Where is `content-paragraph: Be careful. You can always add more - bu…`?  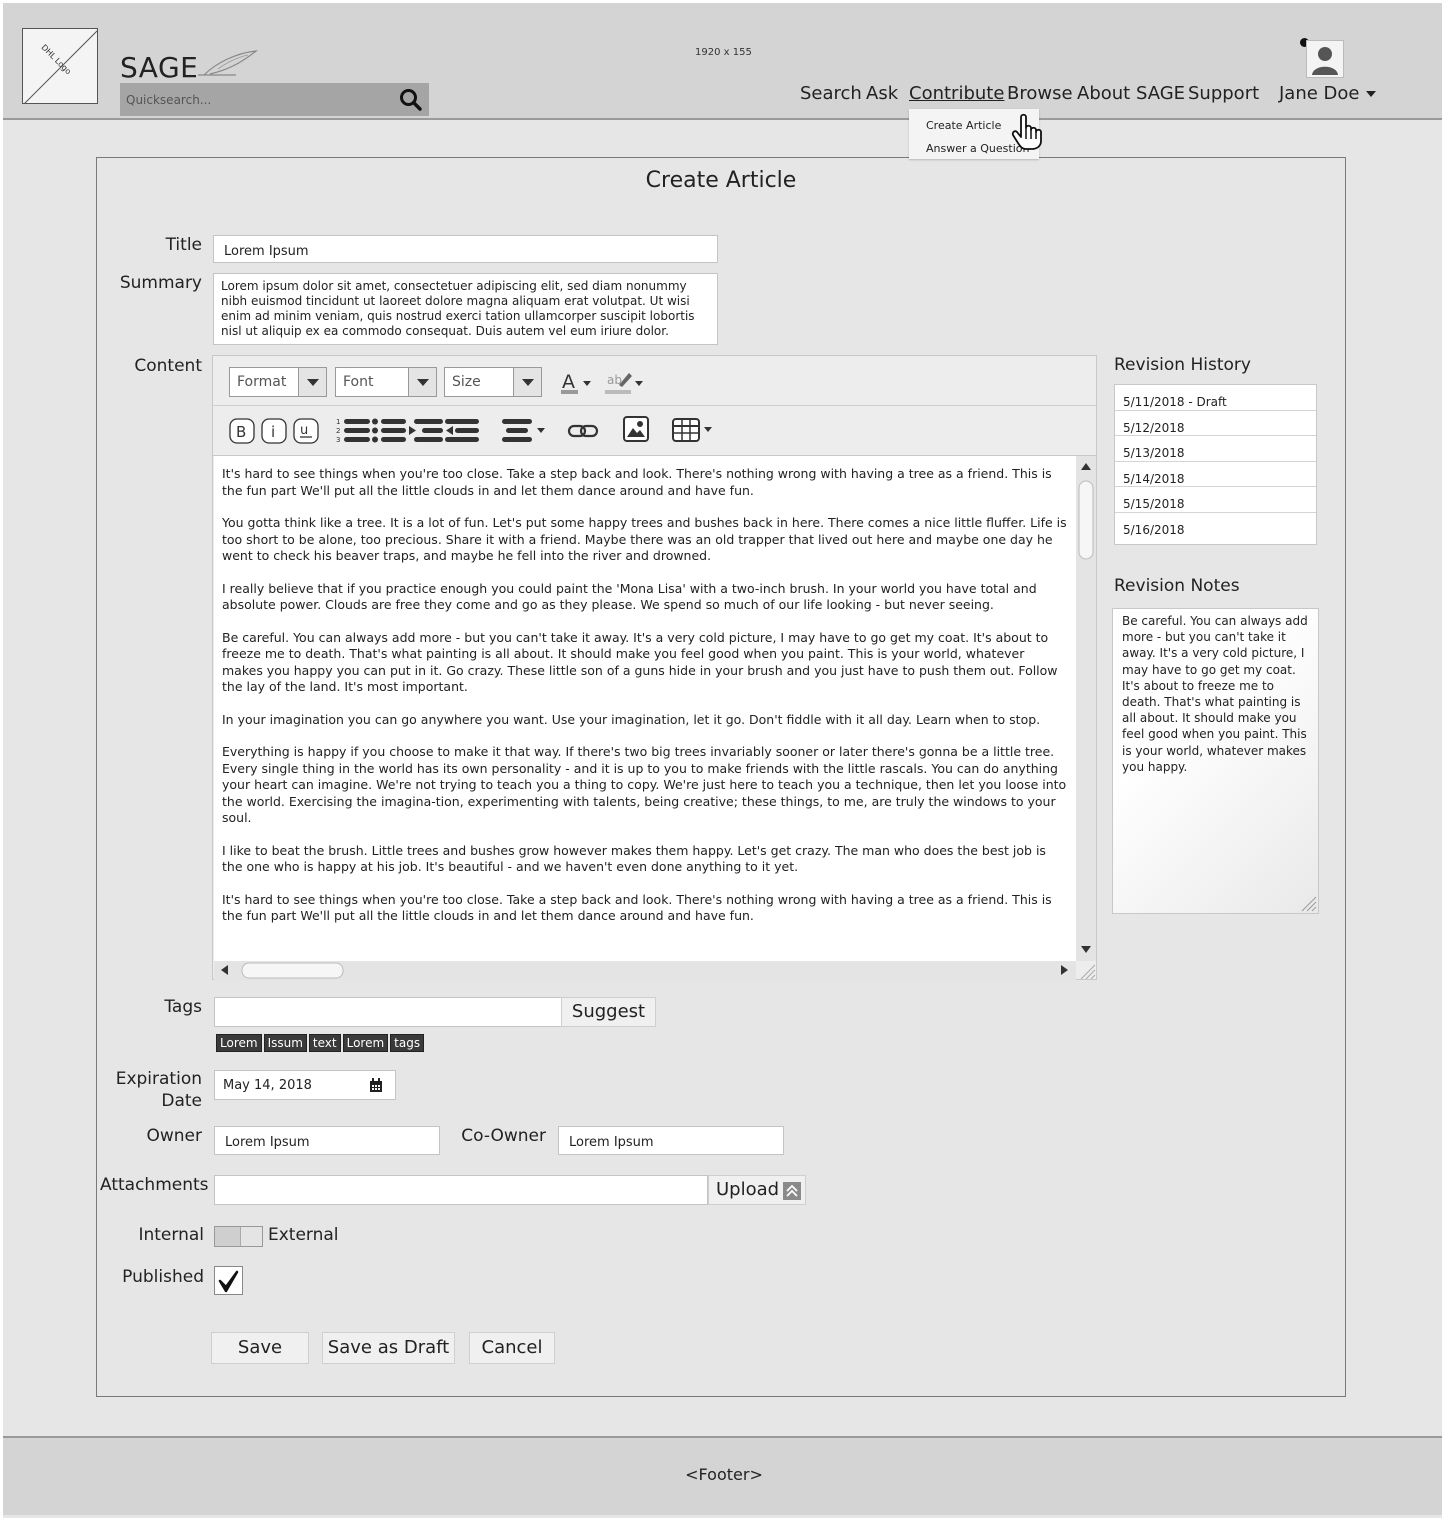 content-paragraph: Be careful. You can always add more - bu… is located at coordinates (640, 662).